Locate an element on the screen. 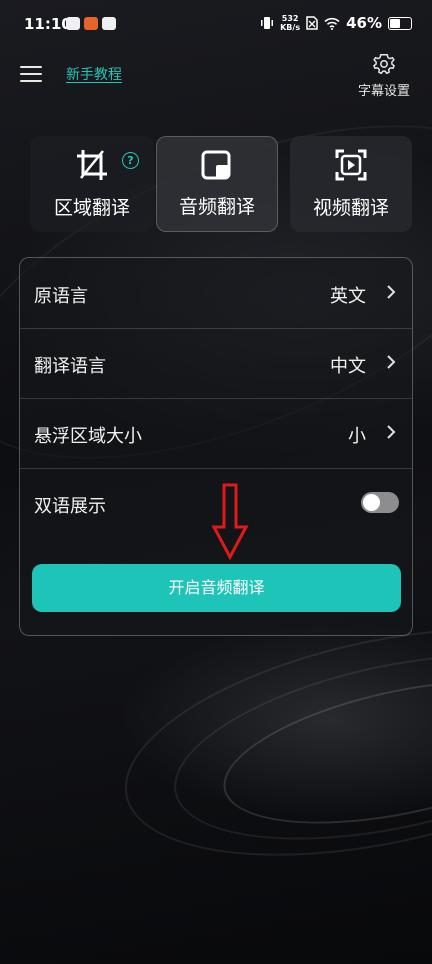  tab-label: 区域翻译 is located at coordinates (91, 208).